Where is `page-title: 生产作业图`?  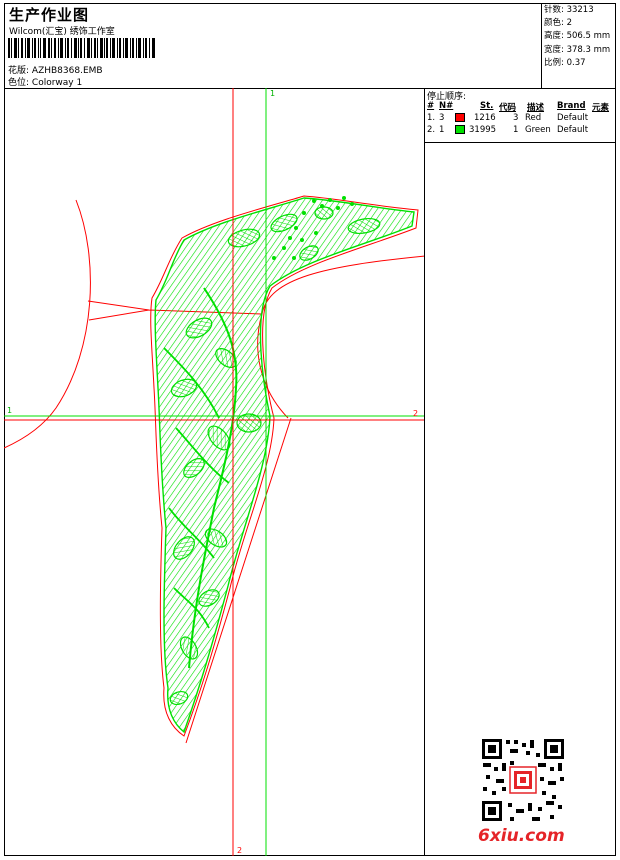 page-title: 生产作业图 is located at coordinates (49, 15).